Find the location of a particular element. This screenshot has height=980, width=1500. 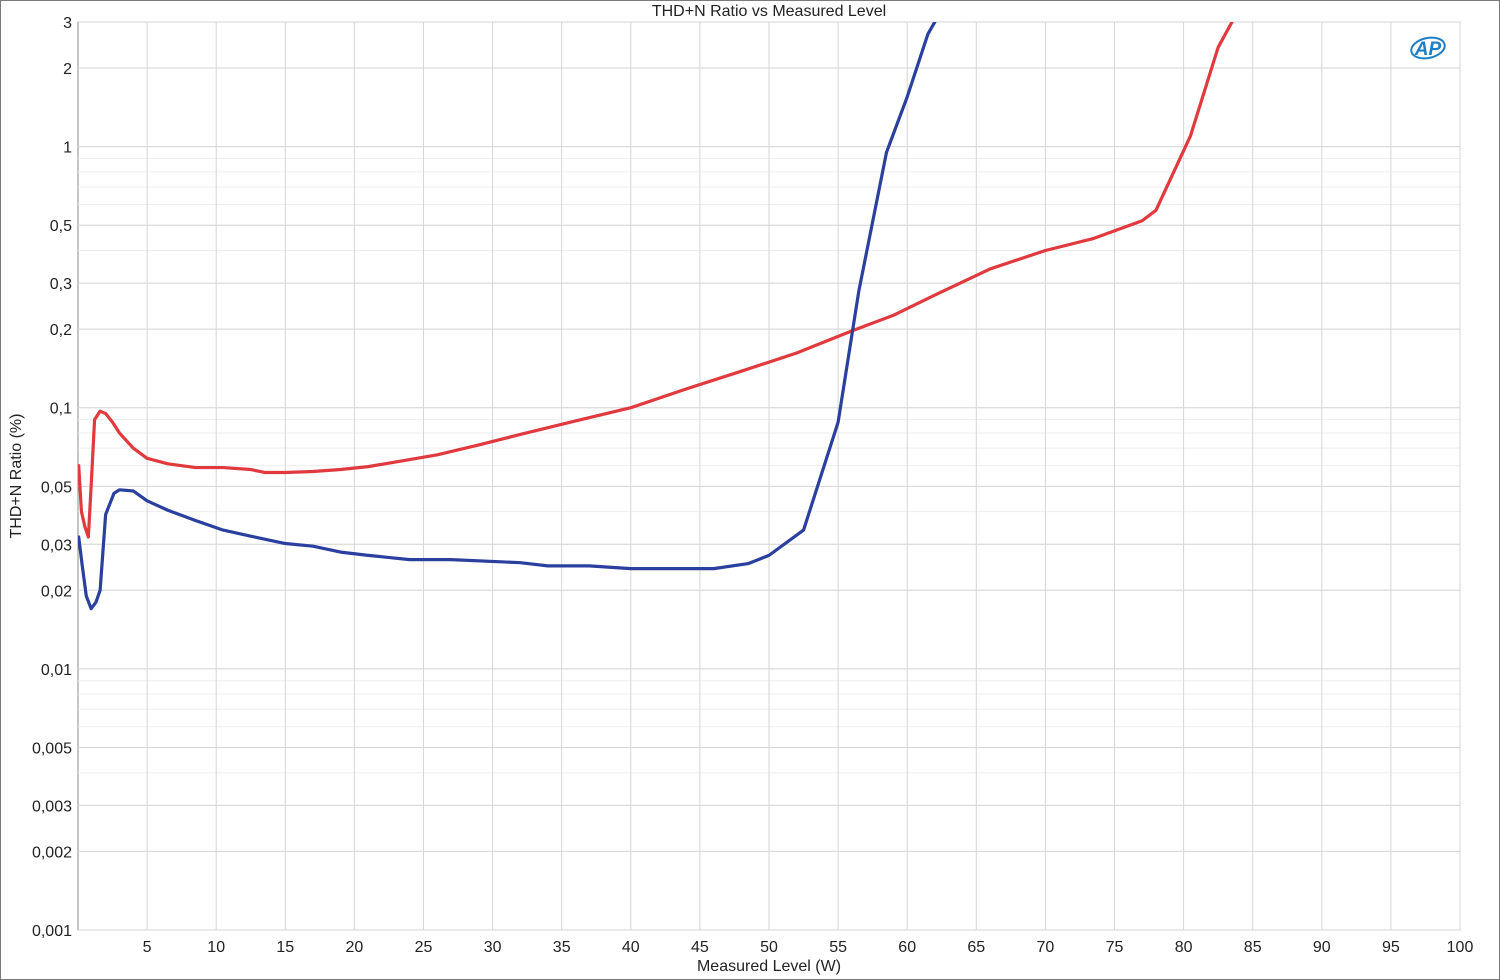

ap-logo-icon: AP is located at coordinates (1428, 48).